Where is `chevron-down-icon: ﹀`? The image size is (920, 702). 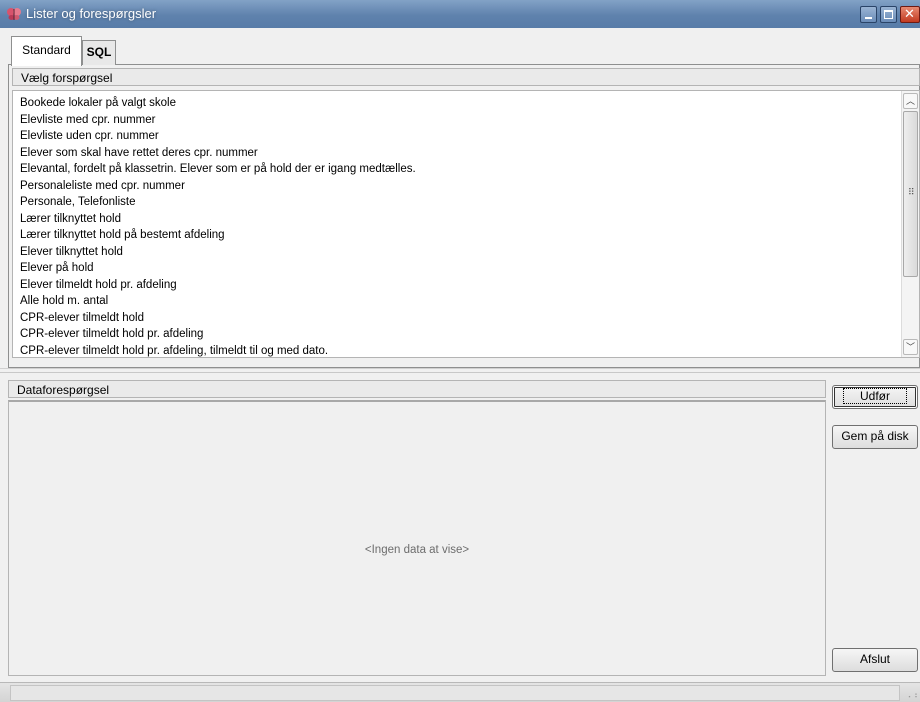
chevron-down-icon: ﹀ is located at coordinates (910, 347).